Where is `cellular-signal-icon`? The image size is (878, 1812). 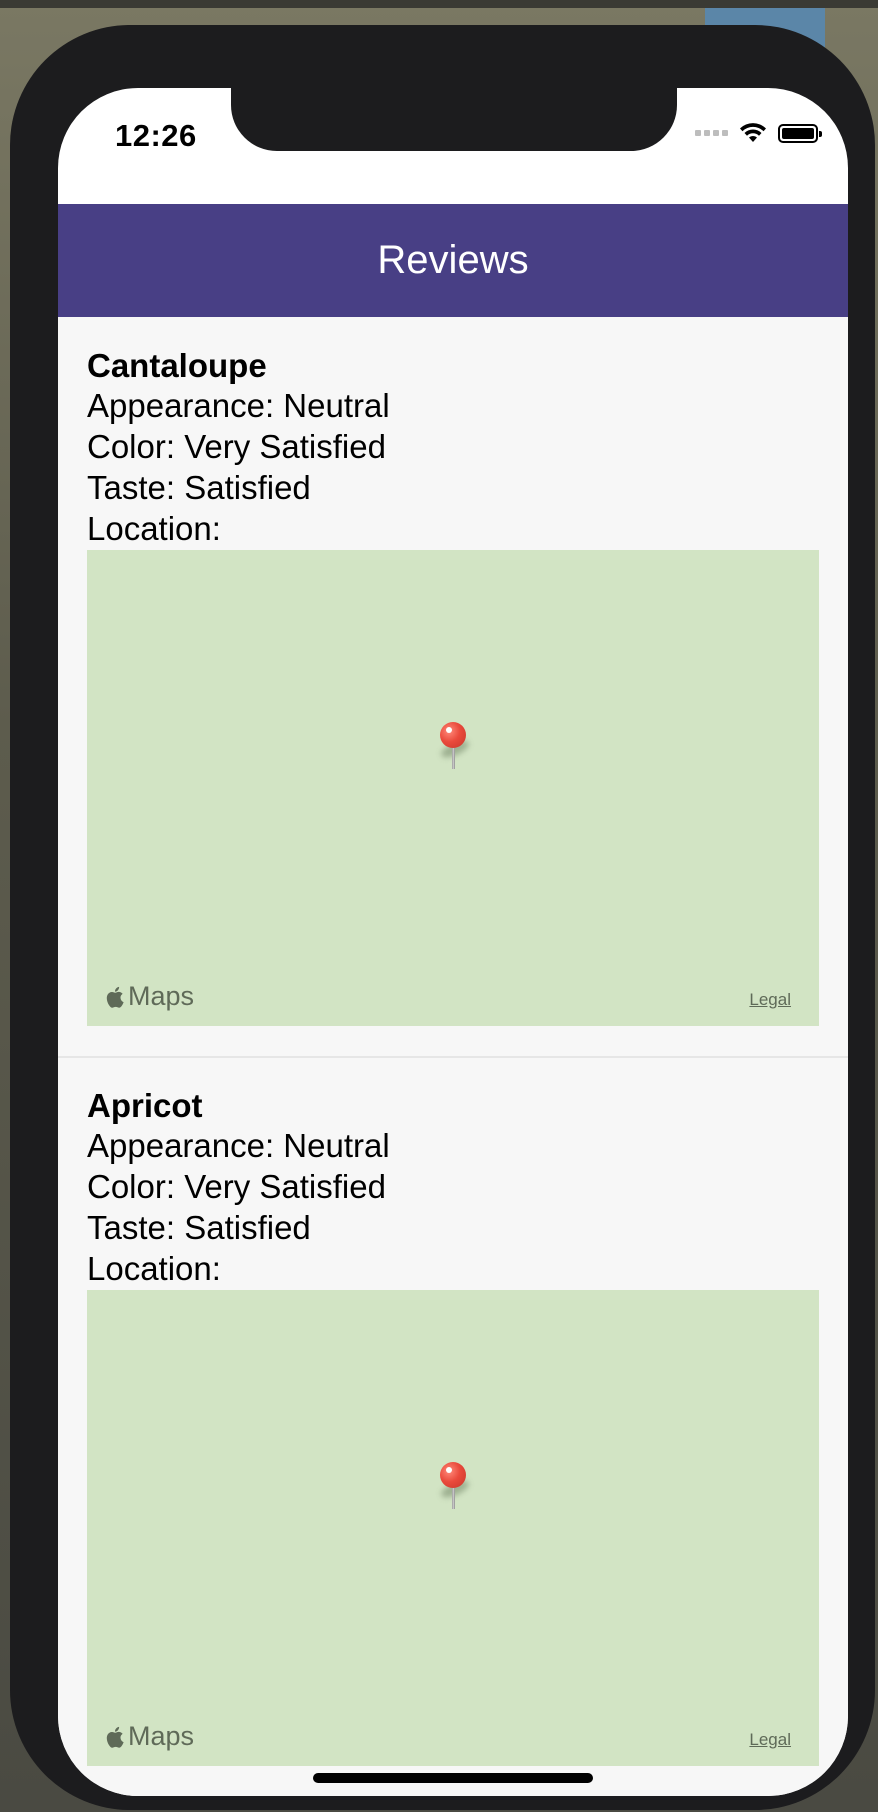 cellular-signal-icon is located at coordinates (711, 133).